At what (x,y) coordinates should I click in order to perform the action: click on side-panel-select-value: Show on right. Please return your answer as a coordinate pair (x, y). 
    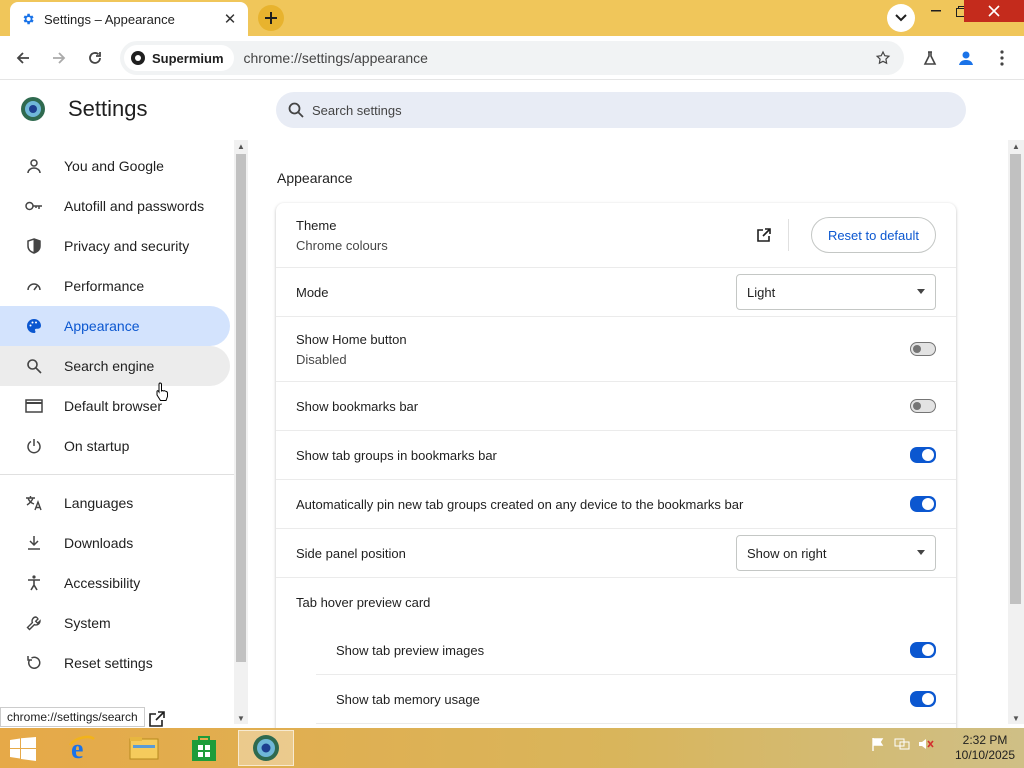
    Looking at the image, I should click on (787, 553).